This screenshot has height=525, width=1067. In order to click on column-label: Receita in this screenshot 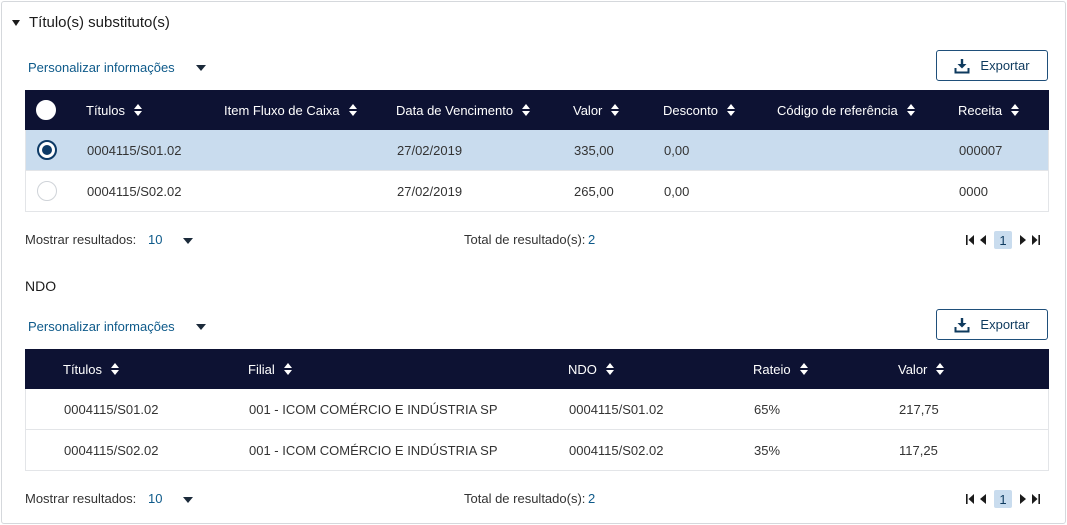, I will do `click(980, 110)`.